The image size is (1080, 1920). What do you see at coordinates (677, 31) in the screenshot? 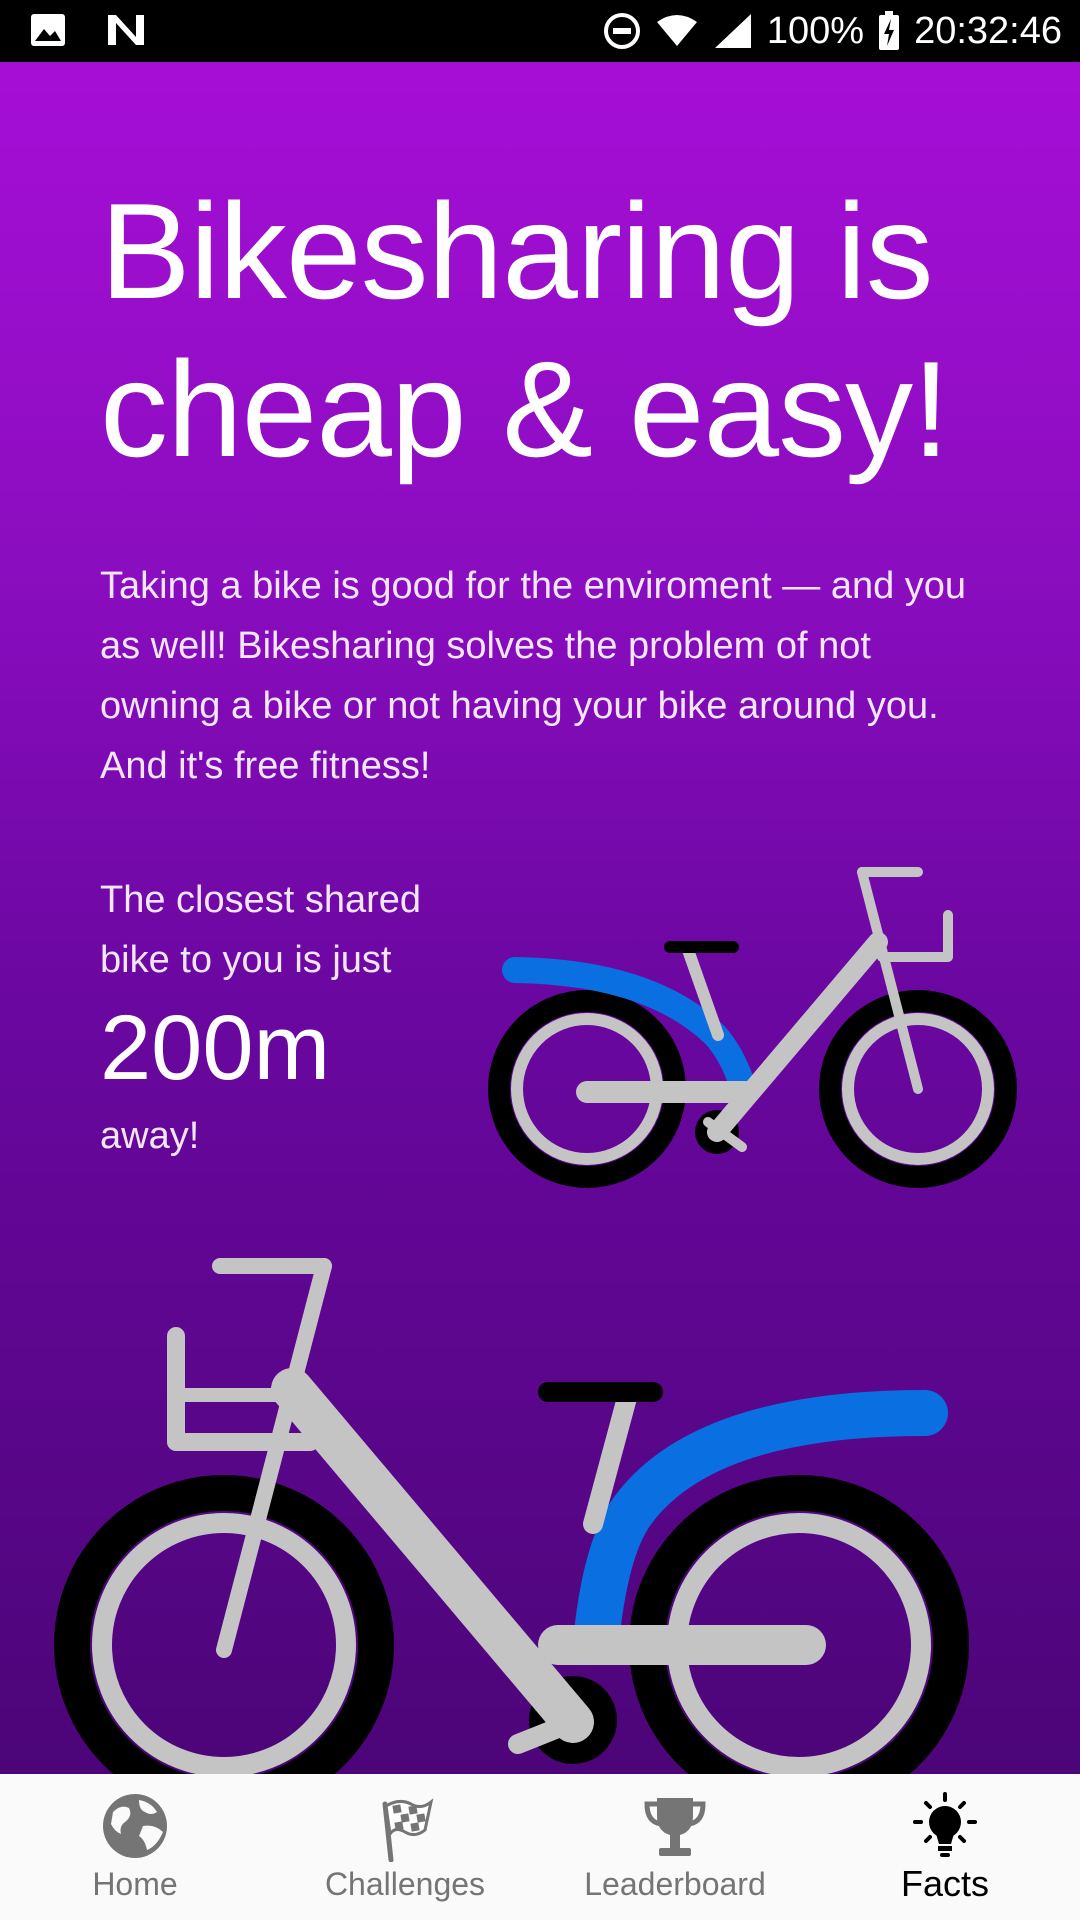
I see `wifi-icon` at bounding box center [677, 31].